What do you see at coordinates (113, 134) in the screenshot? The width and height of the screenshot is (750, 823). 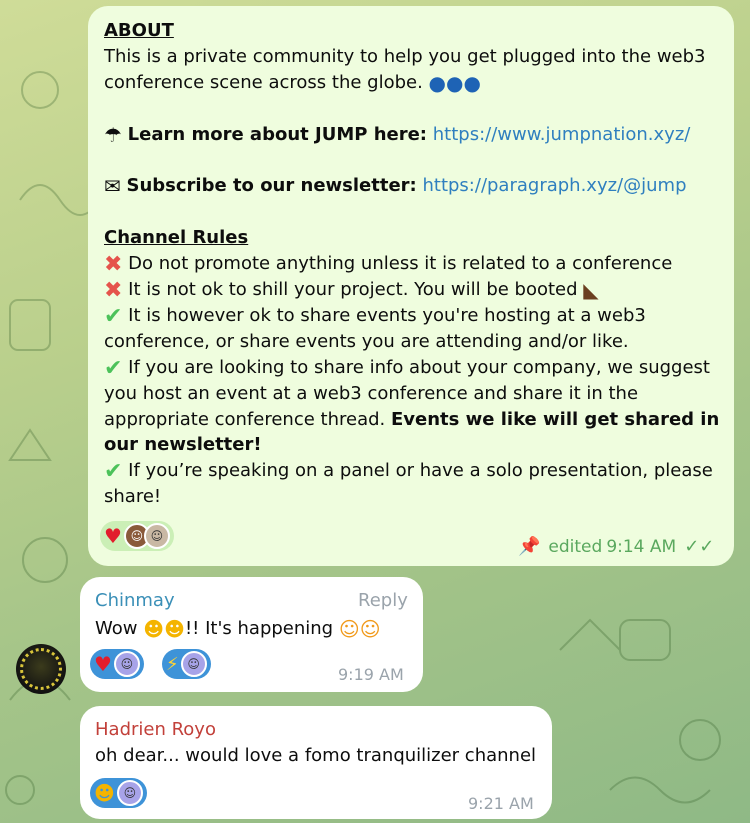 I see `parachute-icon: ☂` at bounding box center [113, 134].